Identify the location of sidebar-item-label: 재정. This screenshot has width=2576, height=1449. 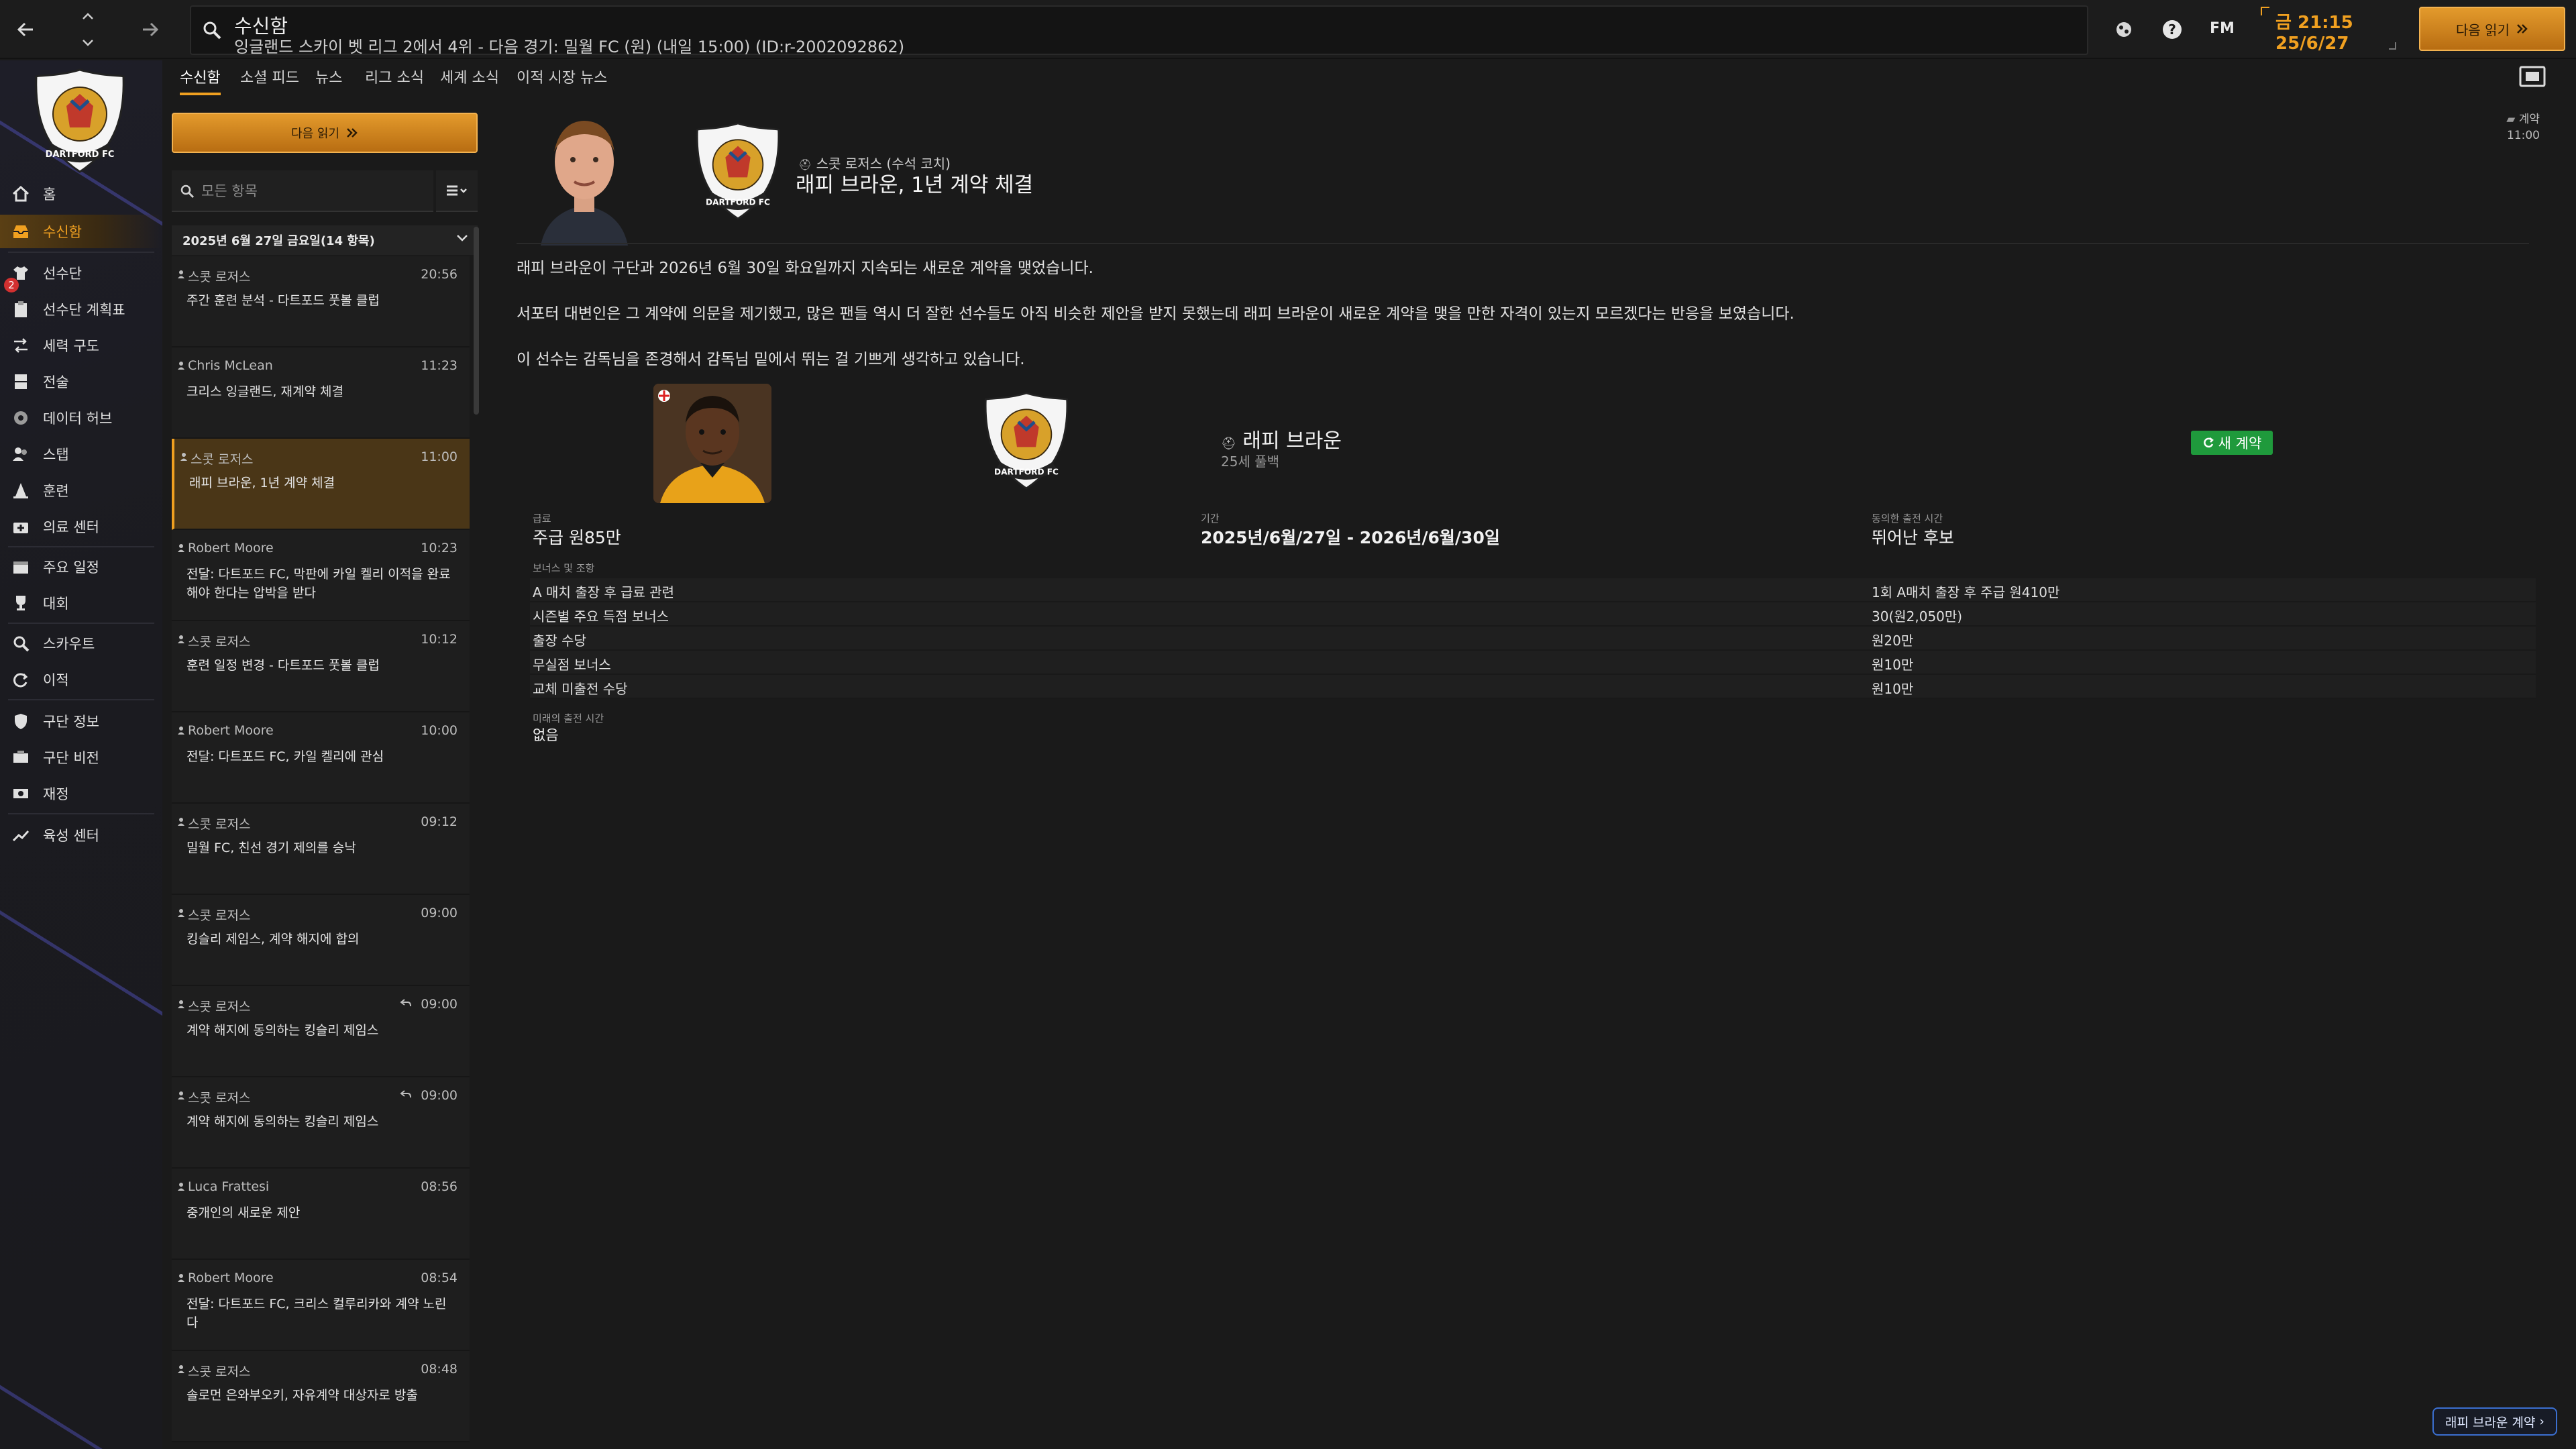
(56, 794).